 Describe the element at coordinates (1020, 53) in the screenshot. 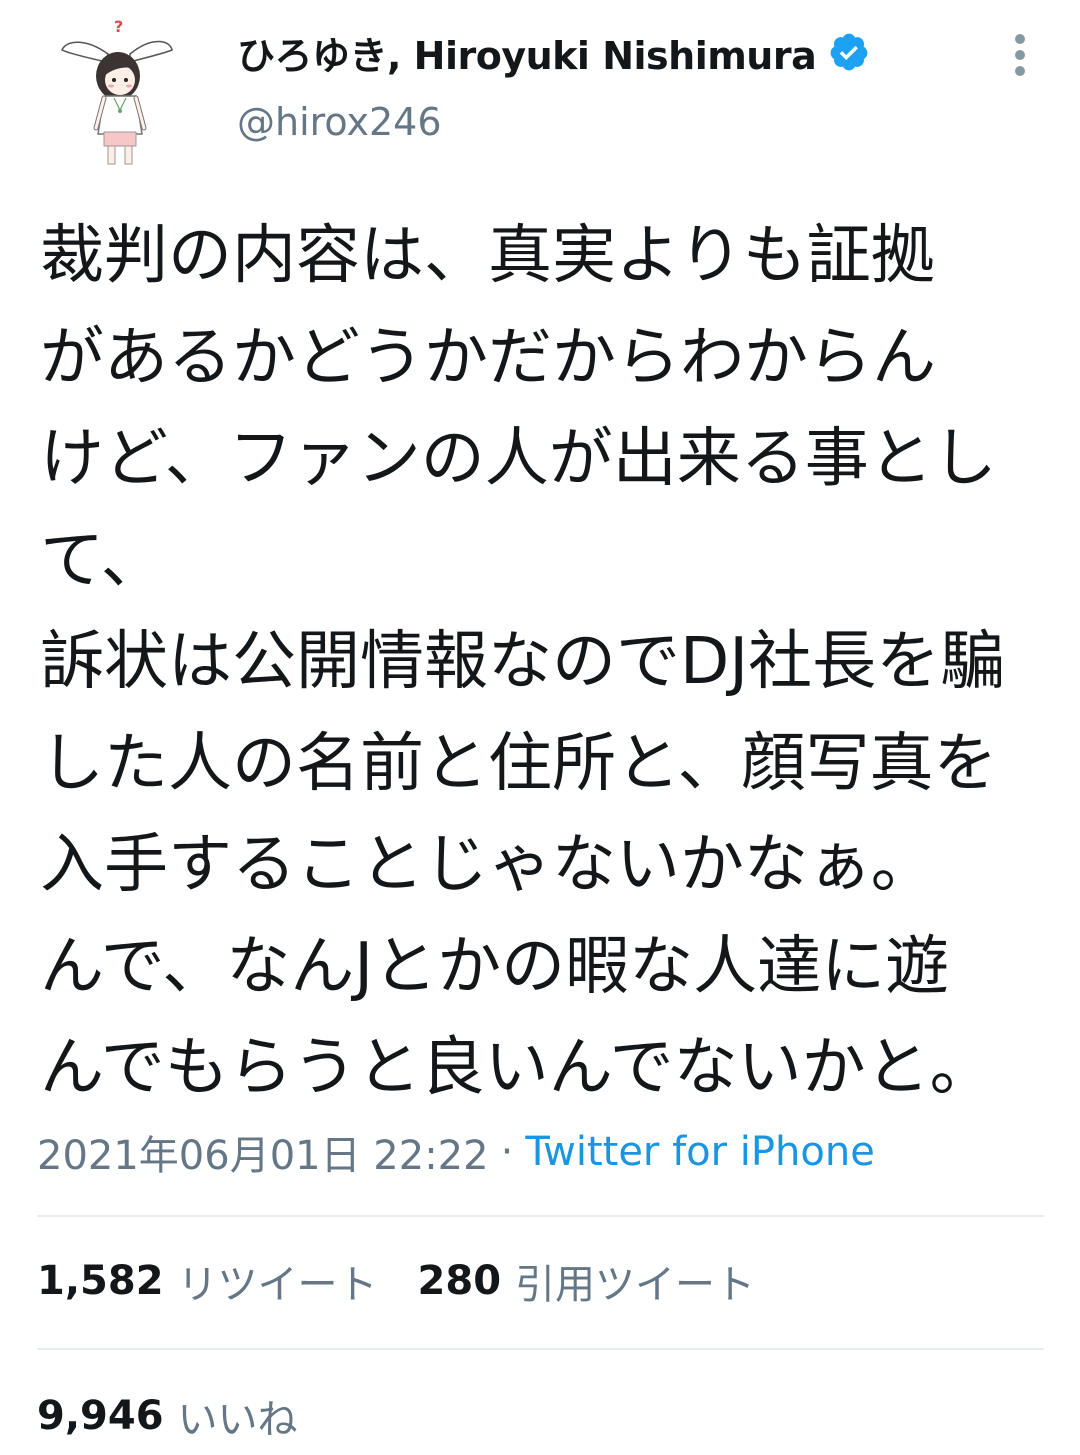

I see `more-options-button` at that location.